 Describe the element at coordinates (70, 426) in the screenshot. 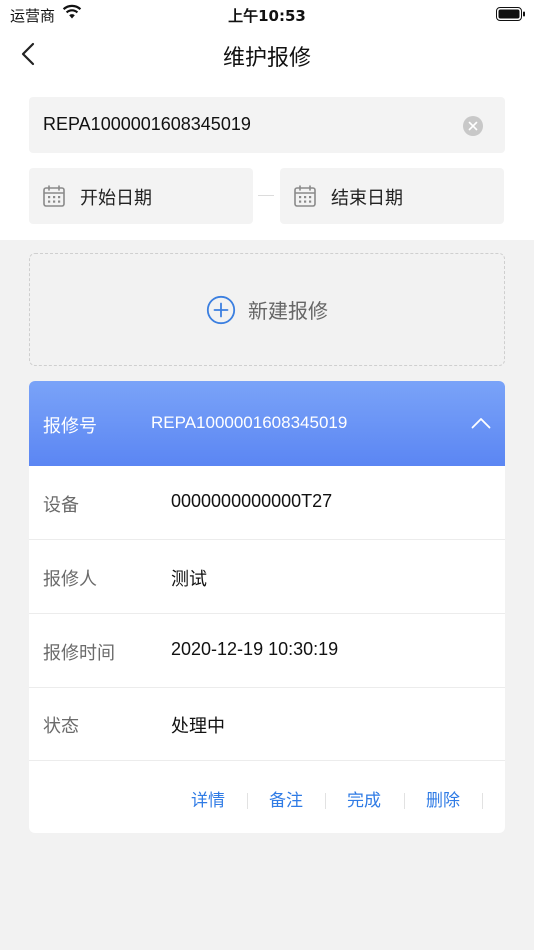

I see `repair-number-label: 报修号` at that location.